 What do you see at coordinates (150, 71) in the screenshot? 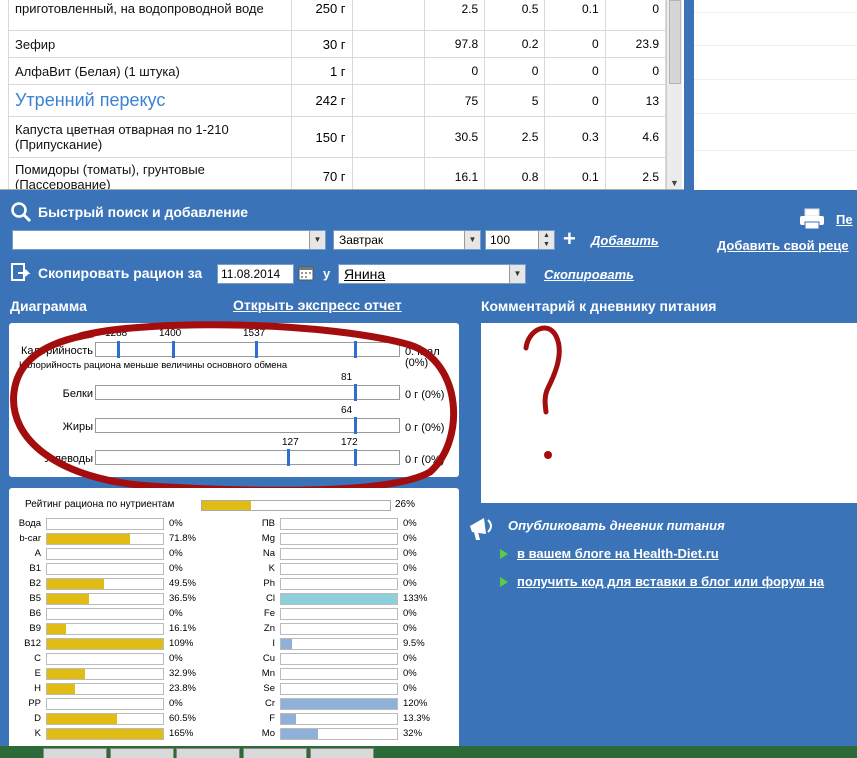
I see `food-name: АлфаВит (Белая) (1 штука)` at bounding box center [150, 71].